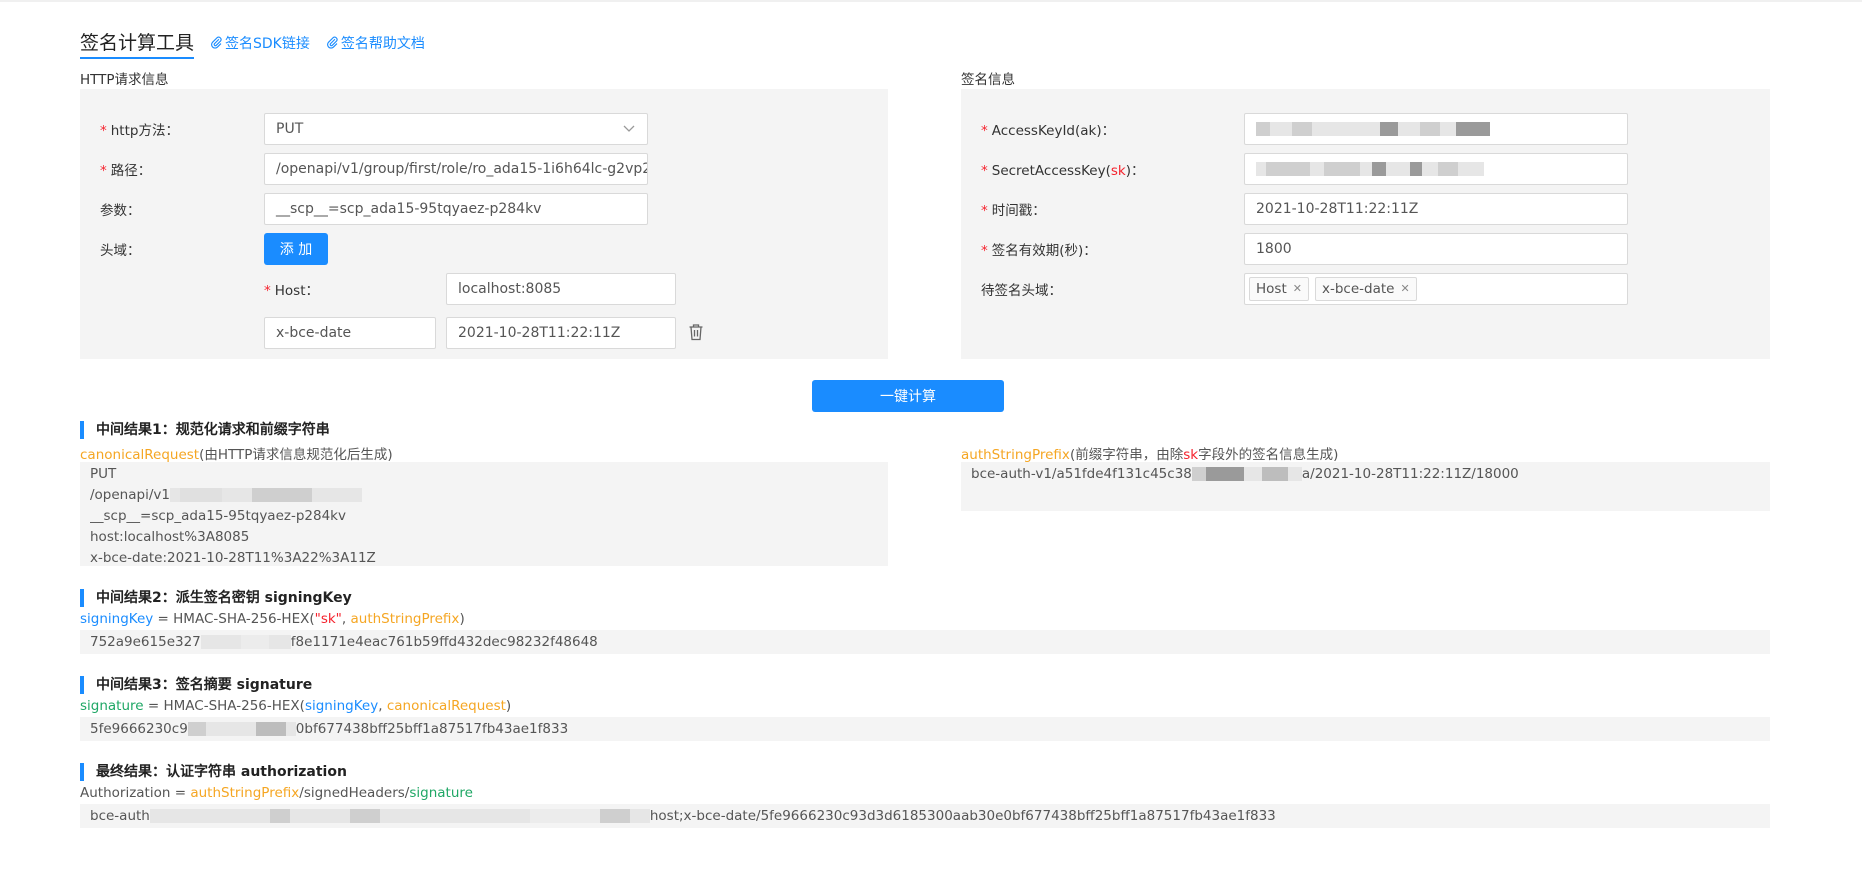  What do you see at coordinates (137, 43) in the screenshot?
I see `page-title: 签名计算工具` at bounding box center [137, 43].